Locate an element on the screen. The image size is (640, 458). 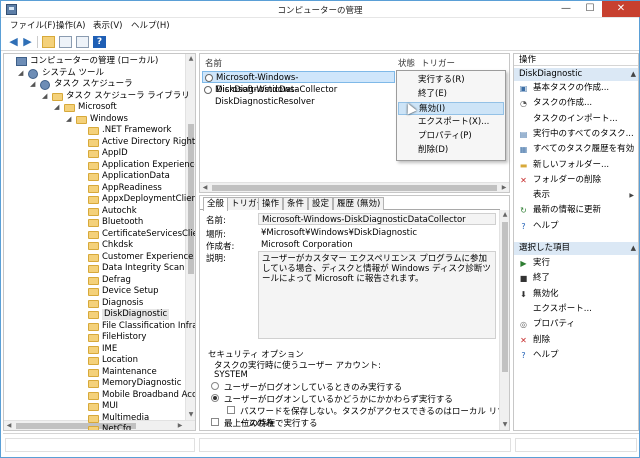
tab-history: 履歴 (無効) is located at coordinates (359, 203).